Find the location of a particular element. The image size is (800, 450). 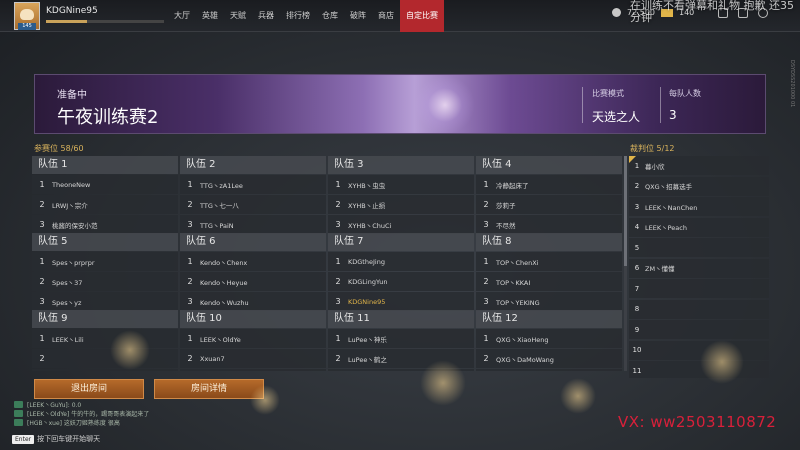

team-slot: 1 LEEK丶Lili is located at coordinates (105, 338).